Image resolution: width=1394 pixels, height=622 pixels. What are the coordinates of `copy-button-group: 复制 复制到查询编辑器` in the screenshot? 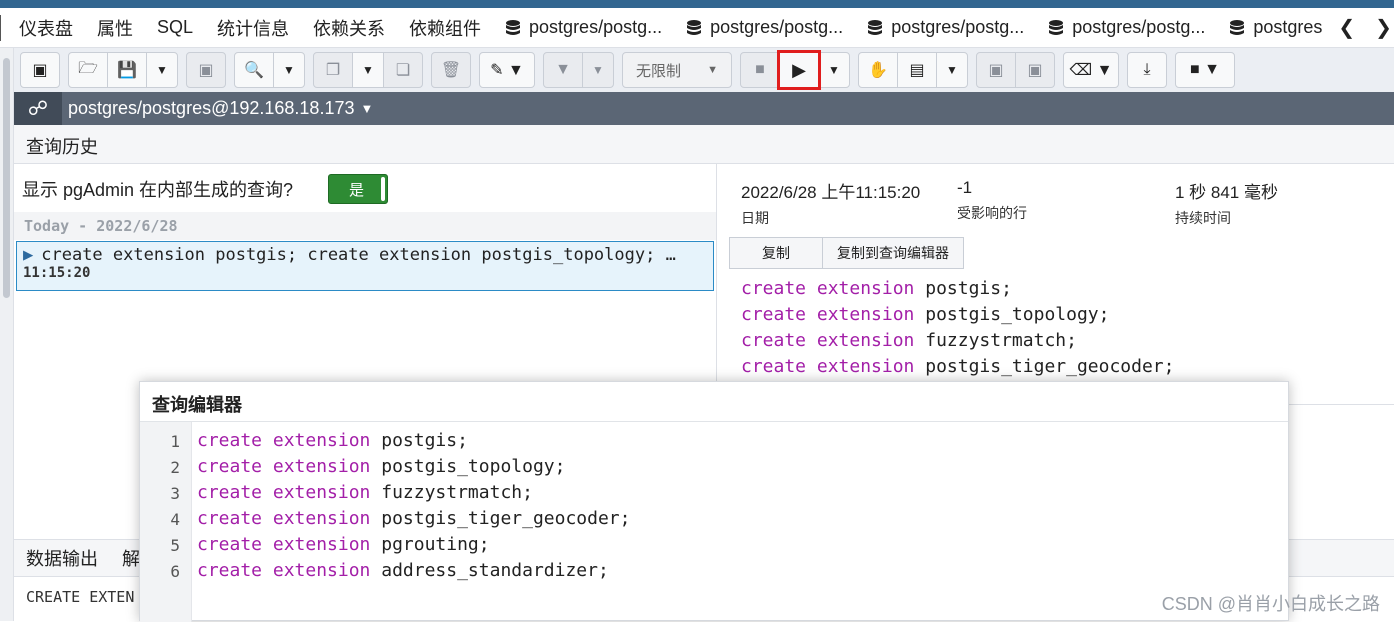 It's located at (846, 253).